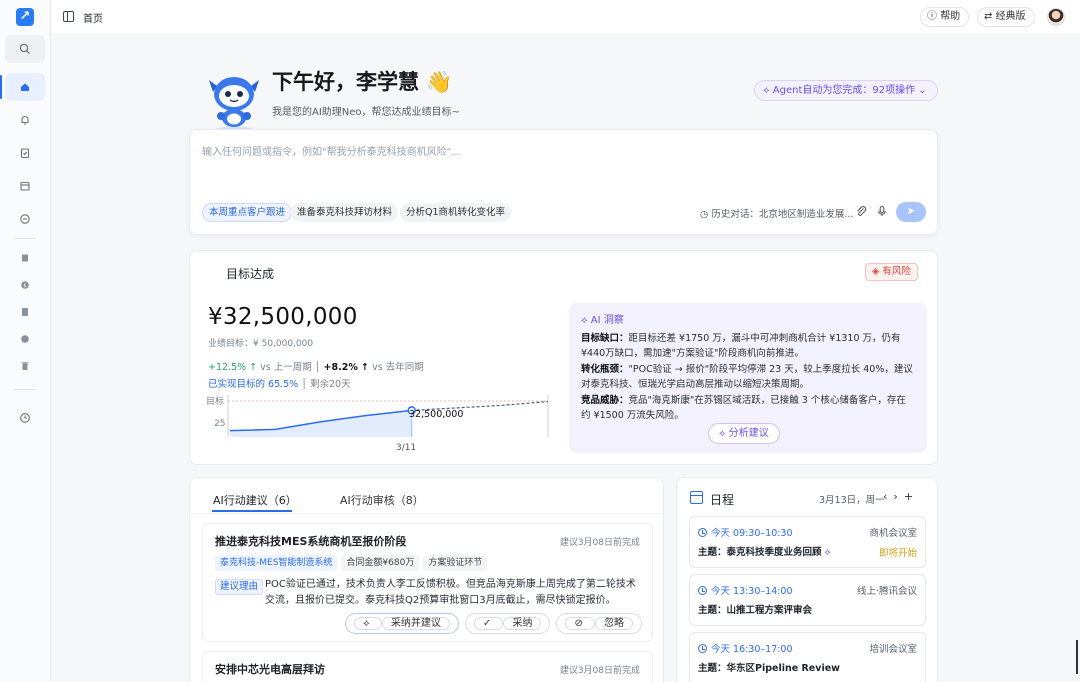 This screenshot has height=682, width=1080. What do you see at coordinates (25, 49) in the screenshot?
I see `search-icon` at bounding box center [25, 49].